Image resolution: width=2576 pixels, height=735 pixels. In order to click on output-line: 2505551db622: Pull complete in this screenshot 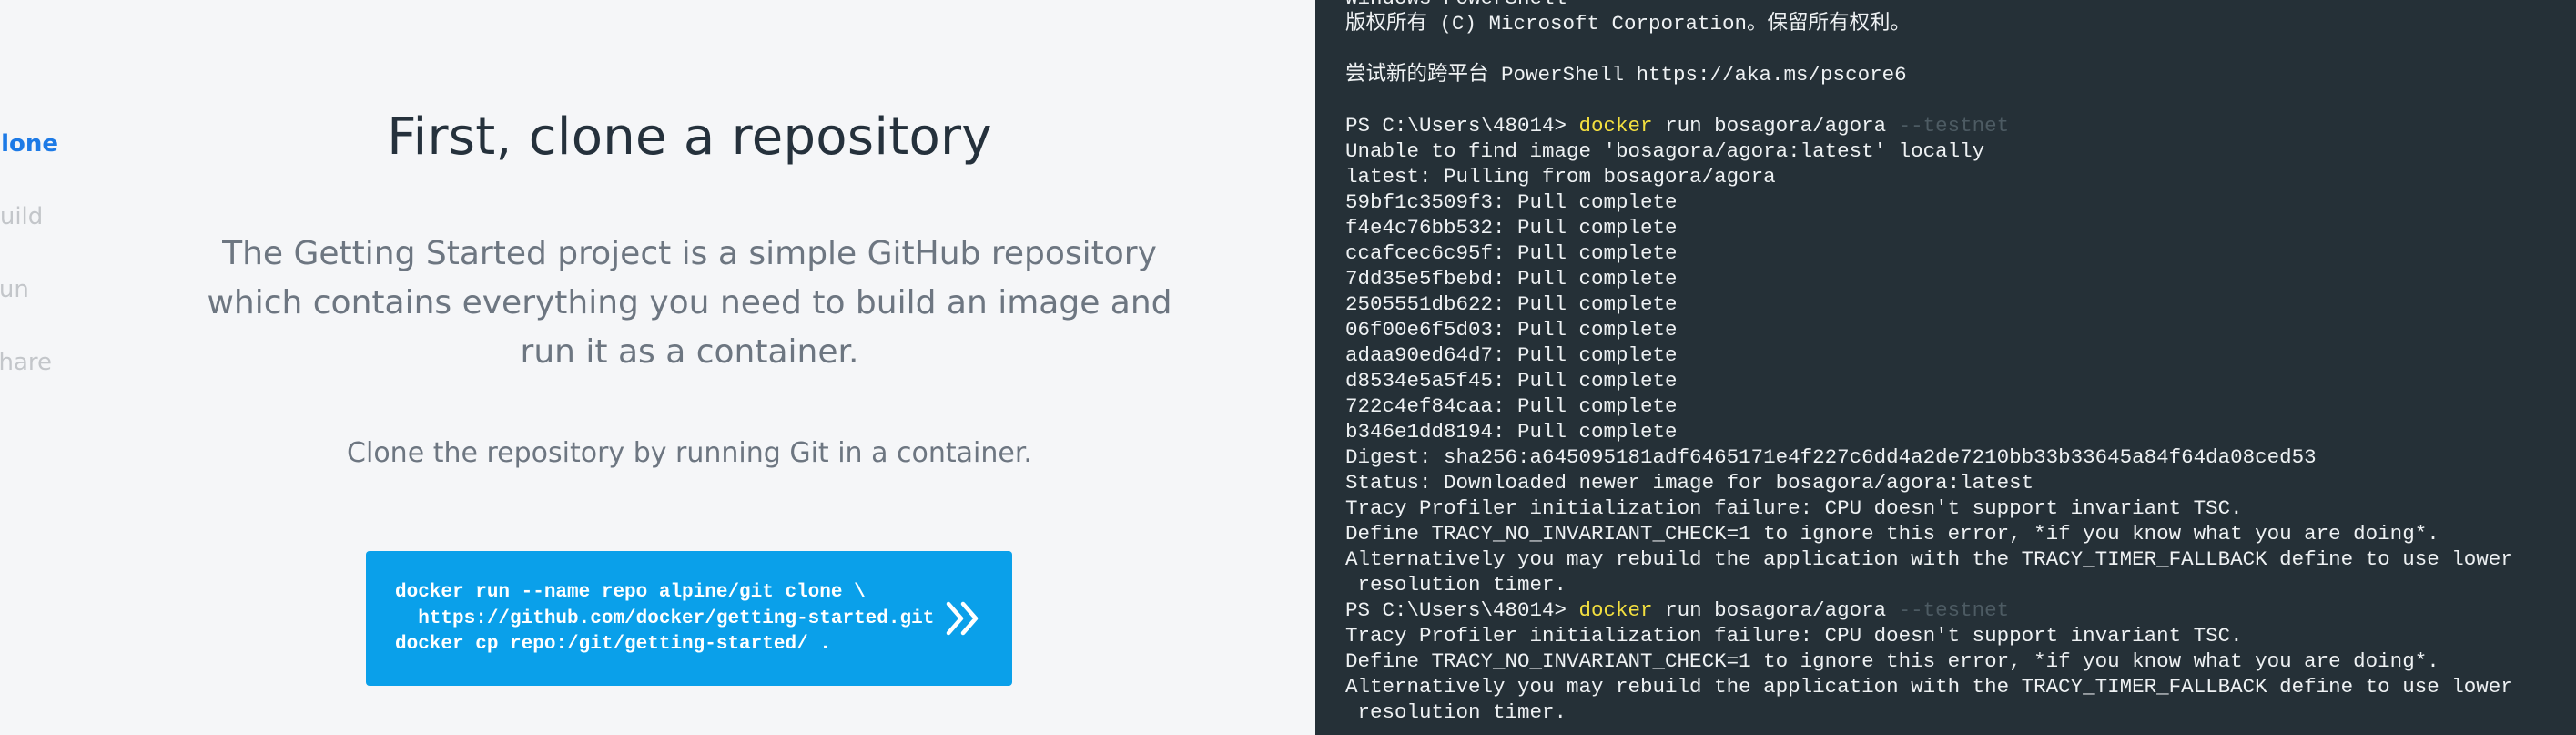, I will do `click(1511, 304)`.